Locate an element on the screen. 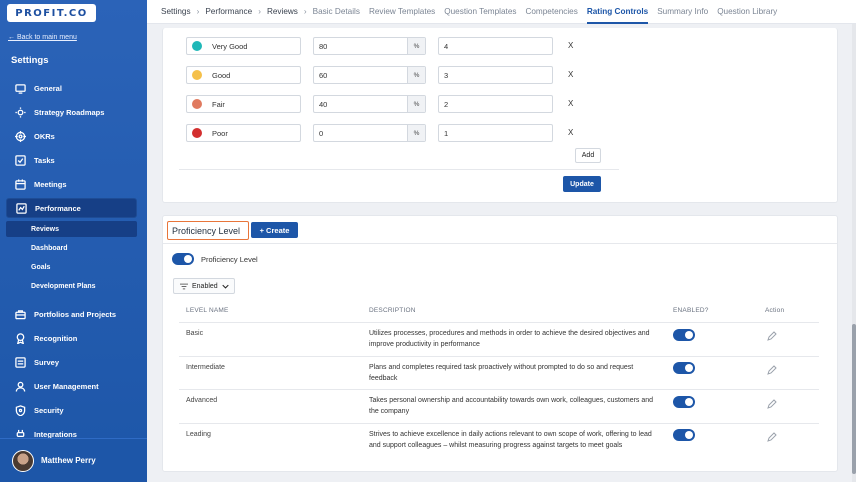 The width and height of the screenshot is (856, 482). calendar-icon is located at coordinates (20, 184).